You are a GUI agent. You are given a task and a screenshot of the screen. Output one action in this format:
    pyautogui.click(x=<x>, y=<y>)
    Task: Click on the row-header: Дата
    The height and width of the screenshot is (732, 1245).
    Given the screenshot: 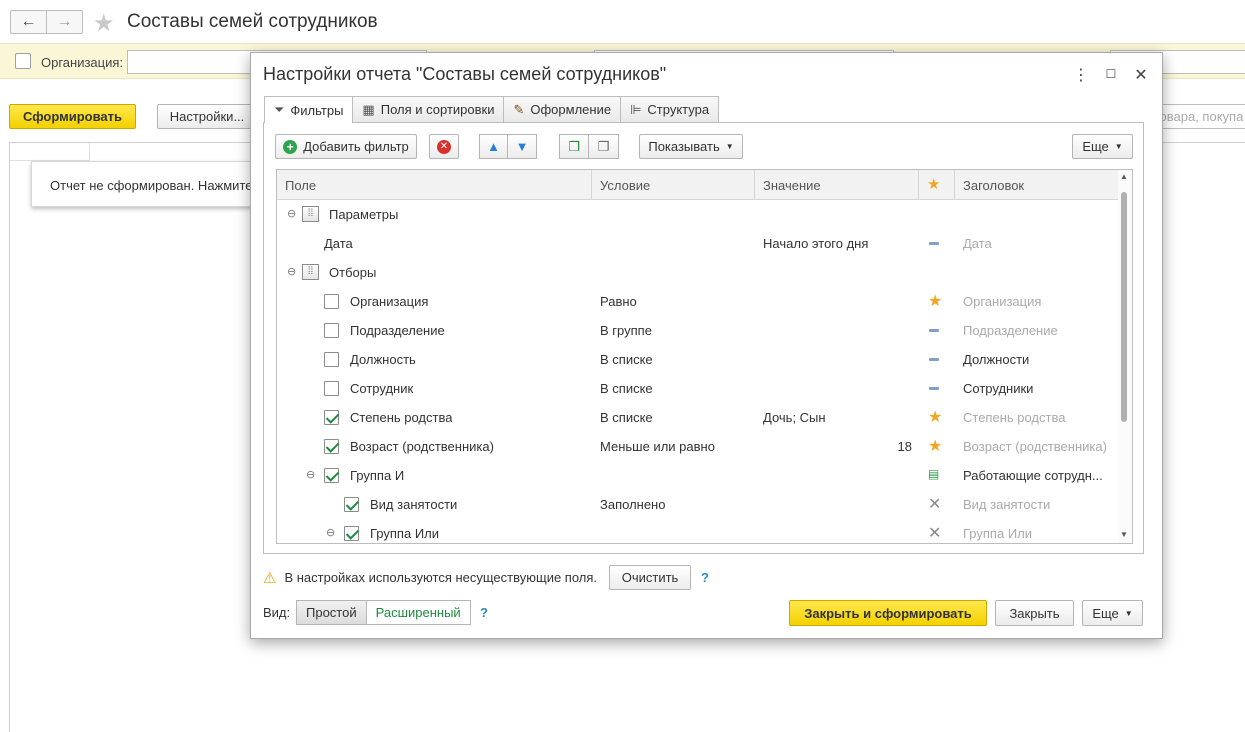 What is the action you would take?
    pyautogui.click(x=1038, y=243)
    